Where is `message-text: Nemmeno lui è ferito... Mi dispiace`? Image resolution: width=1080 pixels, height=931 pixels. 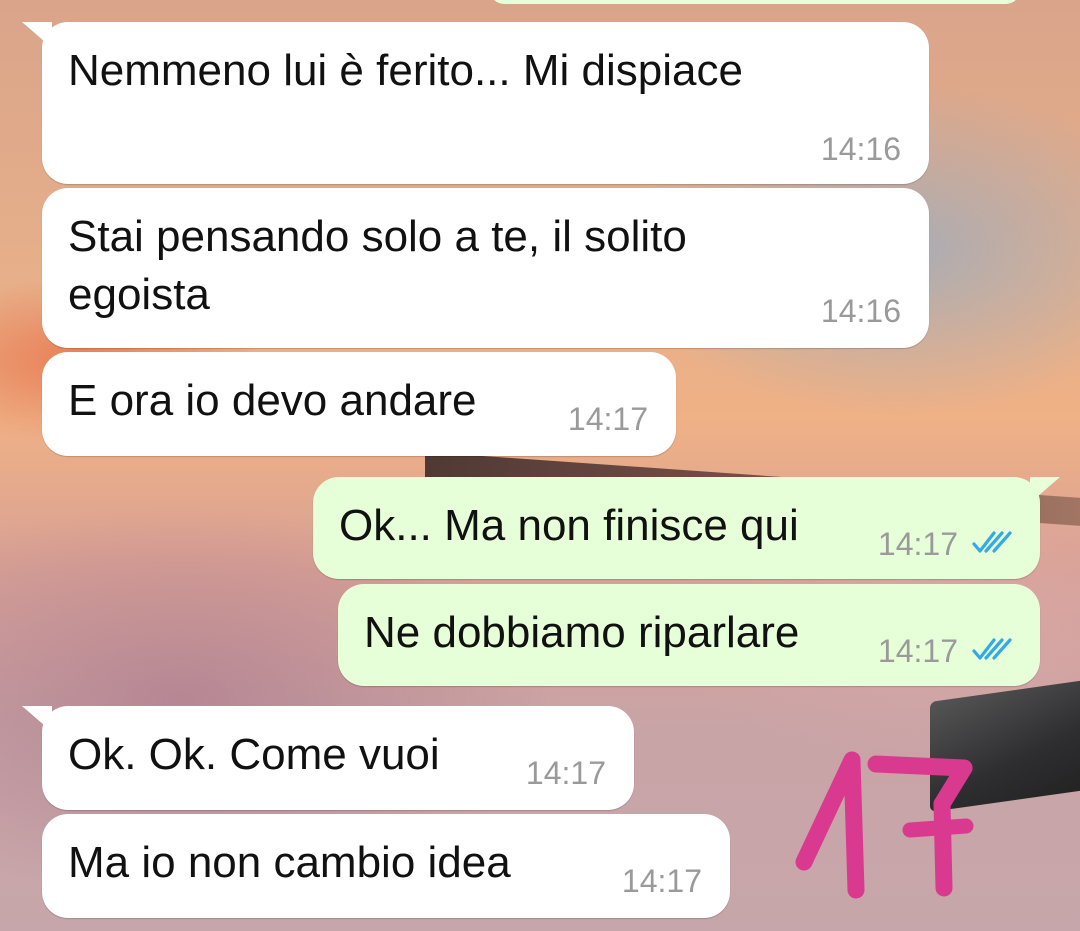
message-text: Nemmeno lui è ferito... Mi dispiace is located at coordinates (405, 70).